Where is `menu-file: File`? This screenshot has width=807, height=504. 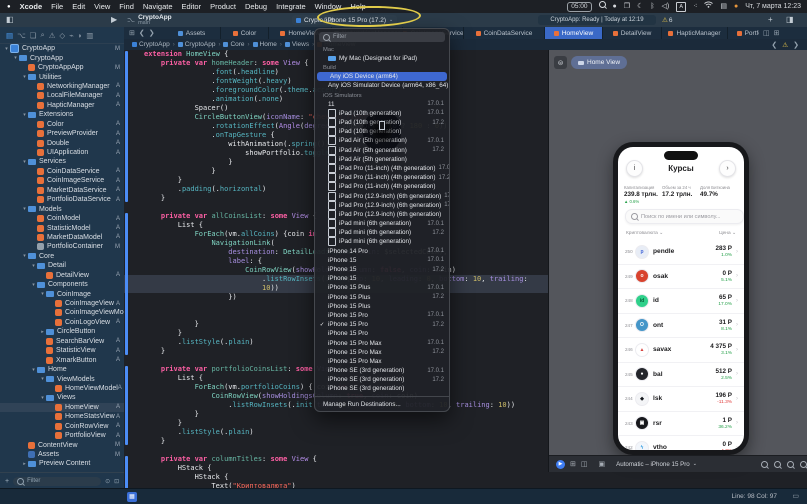
menu-file: File is located at coordinates (57, 6).